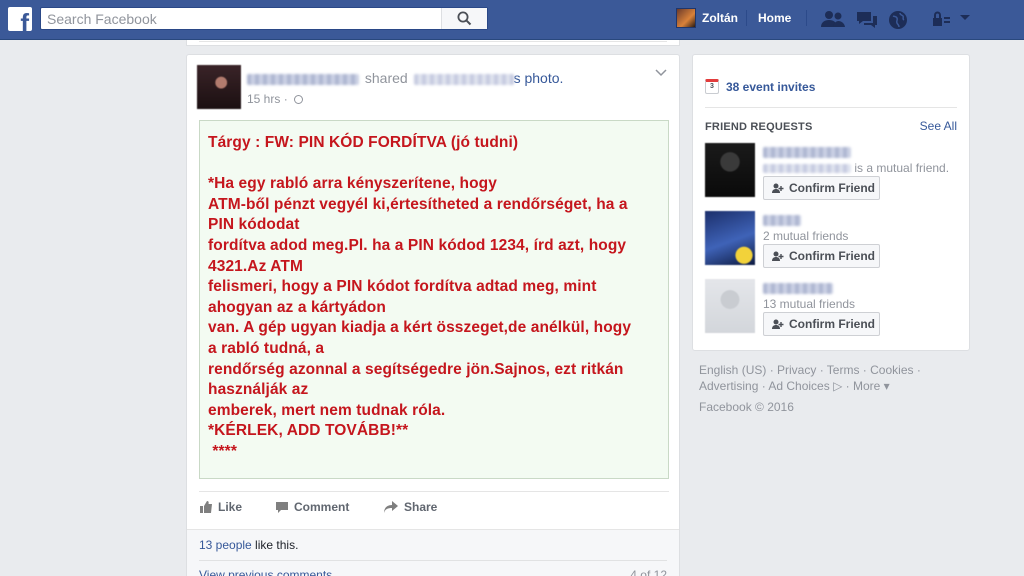 This screenshot has width=1024, height=576. What do you see at coordinates (241, 18) in the screenshot?
I see `search-input` at bounding box center [241, 18].